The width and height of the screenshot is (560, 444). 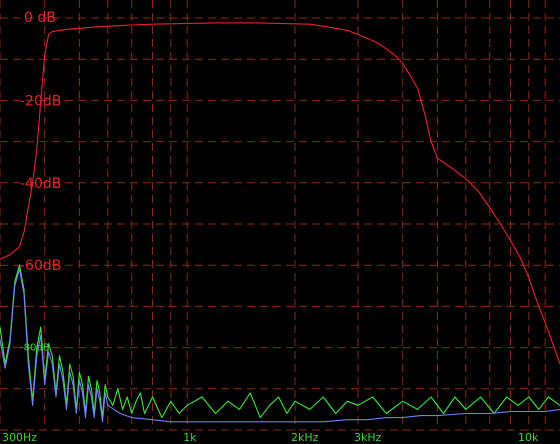 I want to click on y-tick-label-0db: 0 dB, so click(x=40, y=18).